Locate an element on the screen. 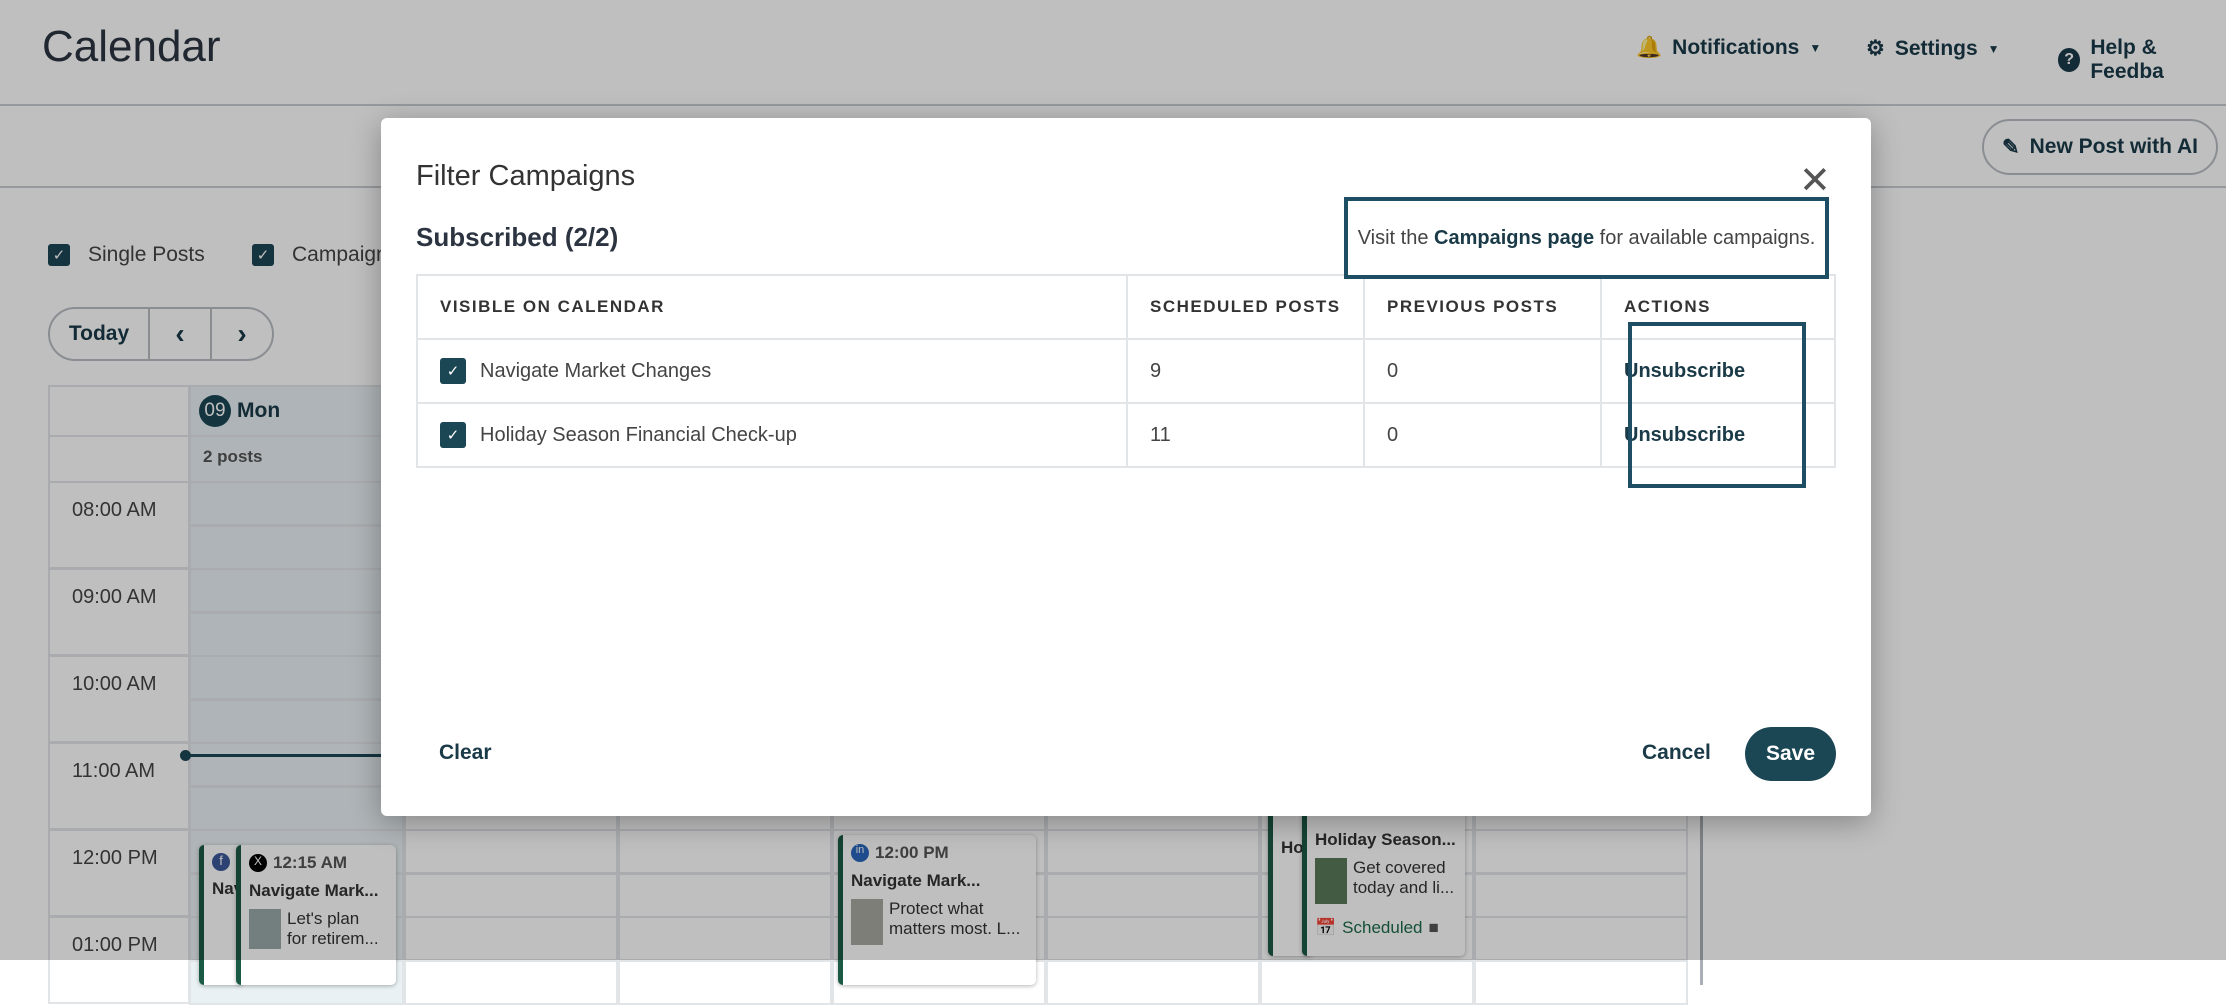 The width and height of the screenshot is (2226, 1005). notice-text: for available campaigns. is located at coordinates (1705, 237).